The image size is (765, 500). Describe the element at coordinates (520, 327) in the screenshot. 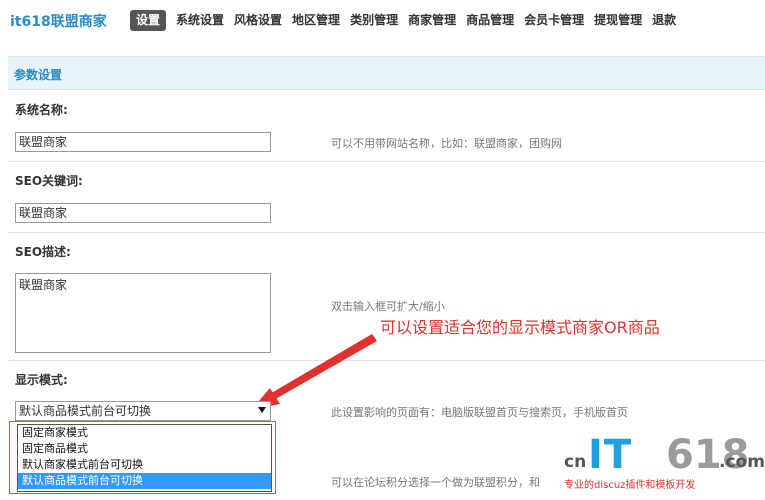

I see `annotation-text: 可以设置适合您的显示模式商家OR商品` at that location.